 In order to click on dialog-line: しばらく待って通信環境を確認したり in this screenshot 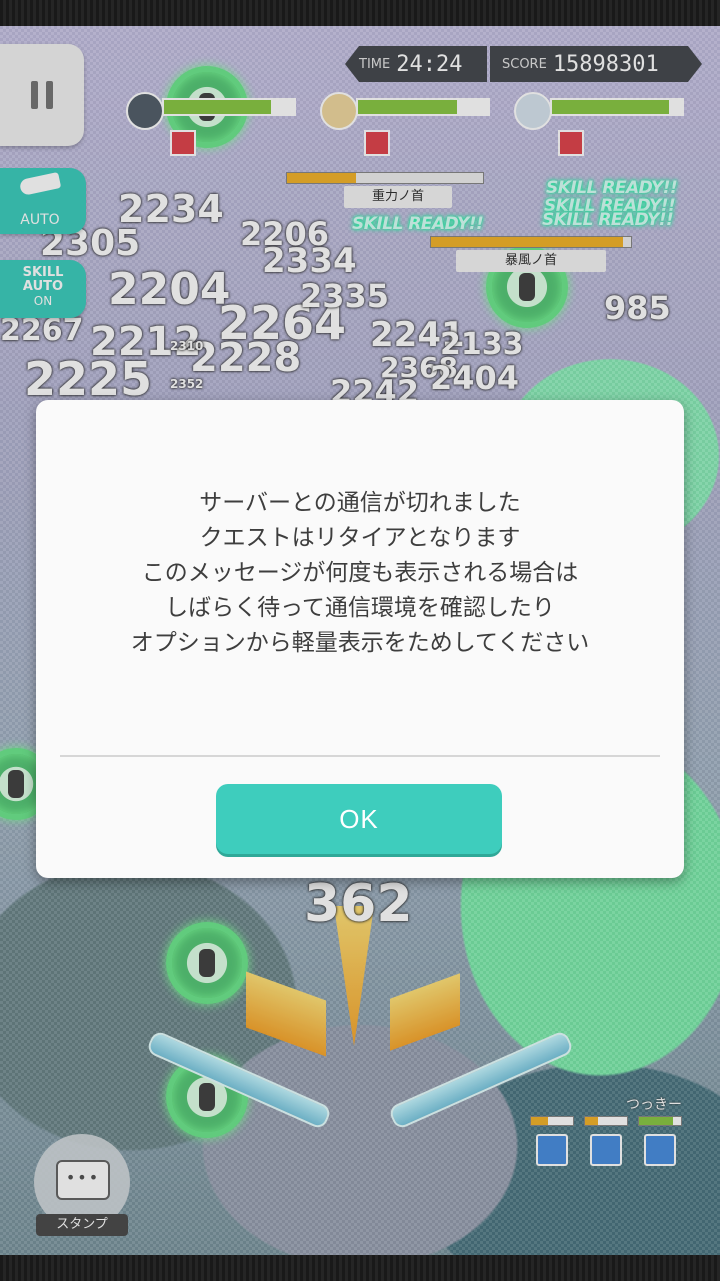, I will do `click(360, 608)`.